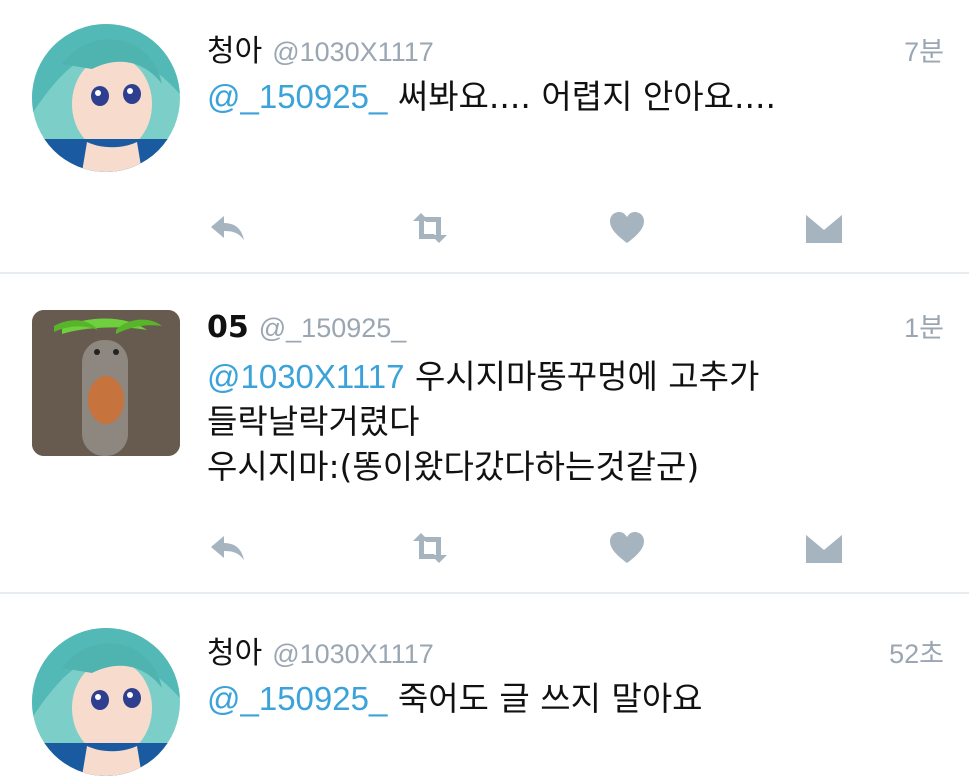 This screenshot has height=776, width=969. I want to click on tweet-line: 우시지마똥꾸멍에 고추가, so click(587, 376).